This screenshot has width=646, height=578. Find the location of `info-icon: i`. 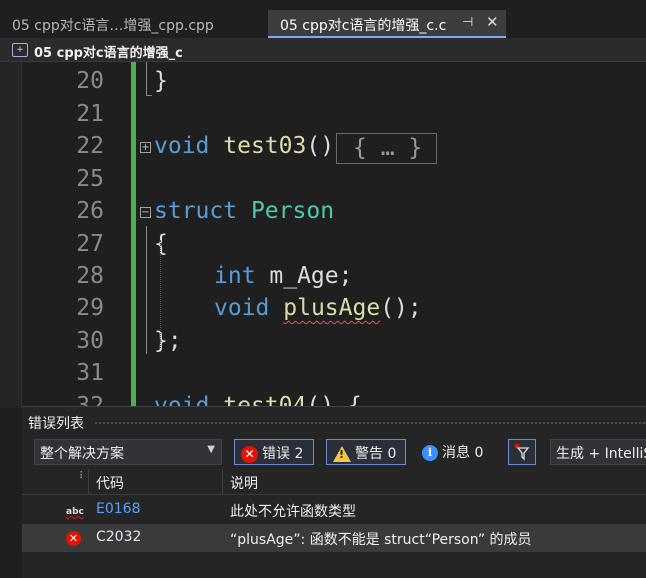

info-icon: i is located at coordinates (430, 453).